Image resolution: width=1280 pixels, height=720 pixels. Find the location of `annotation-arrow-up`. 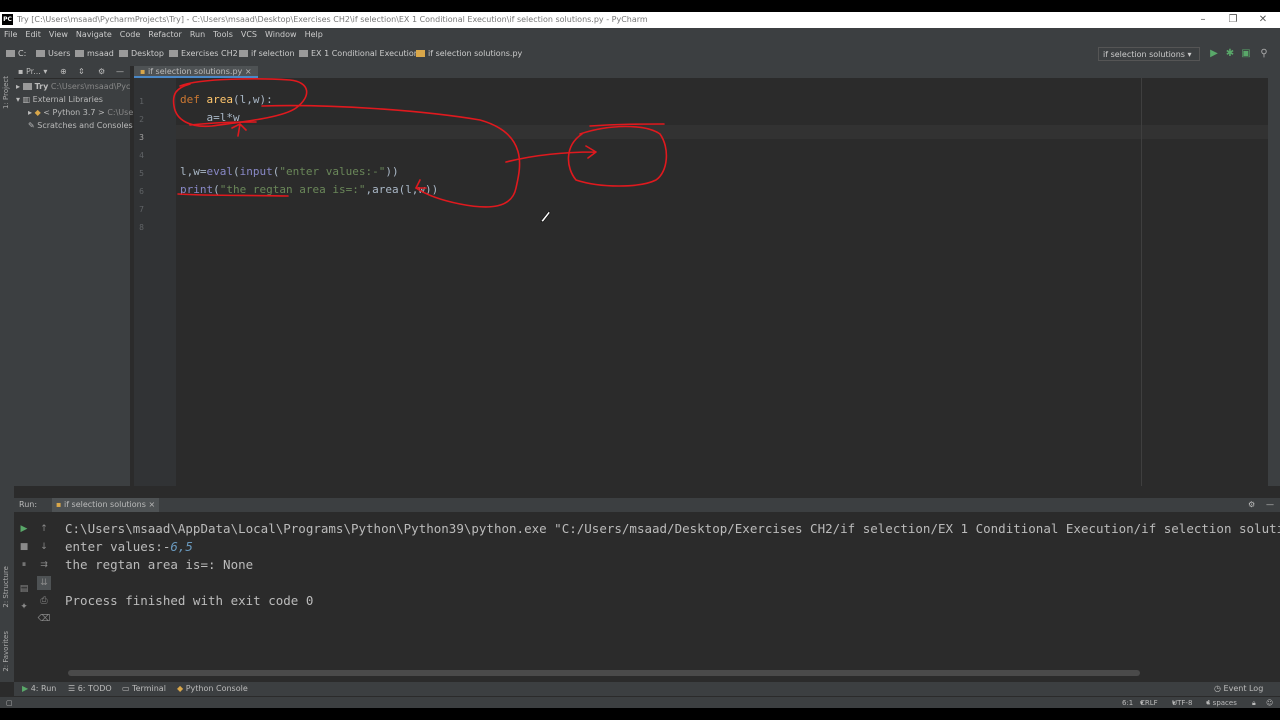

annotation-arrow-up is located at coordinates (239, 130).